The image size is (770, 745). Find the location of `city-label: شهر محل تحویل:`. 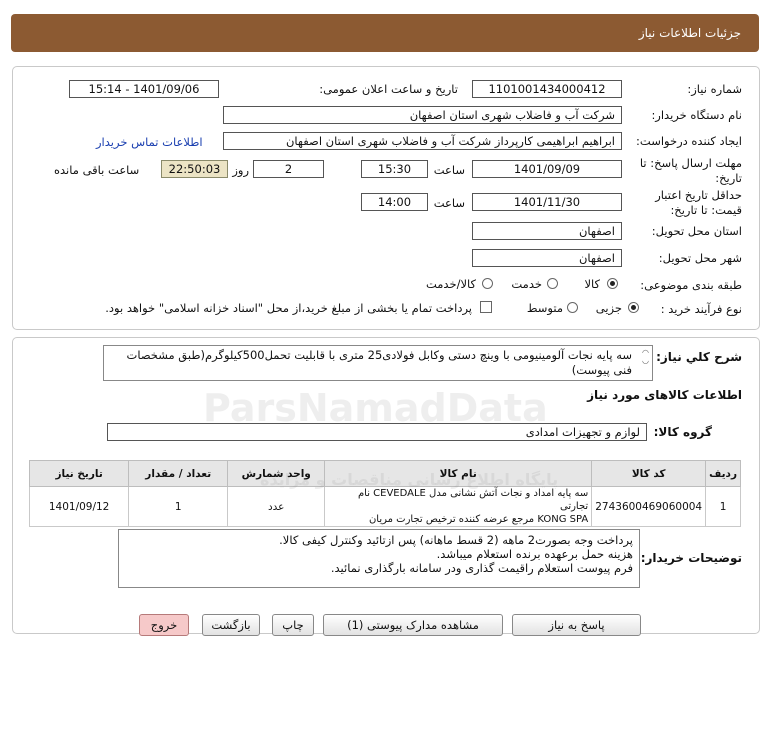

city-label: شهر محل تحویل: is located at coordinates (700, 258).